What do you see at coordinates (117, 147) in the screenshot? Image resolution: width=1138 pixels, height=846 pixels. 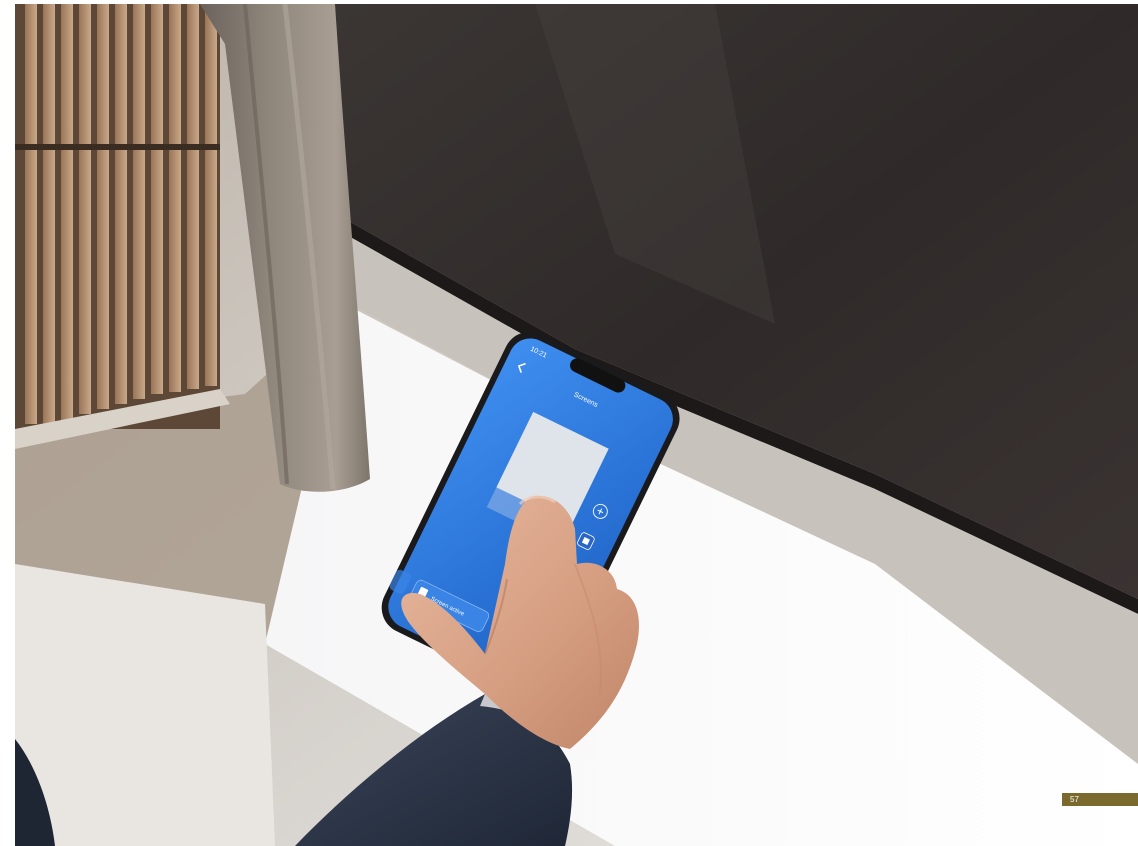 I see `window-frame-bar` at bounding box center [117, 147].